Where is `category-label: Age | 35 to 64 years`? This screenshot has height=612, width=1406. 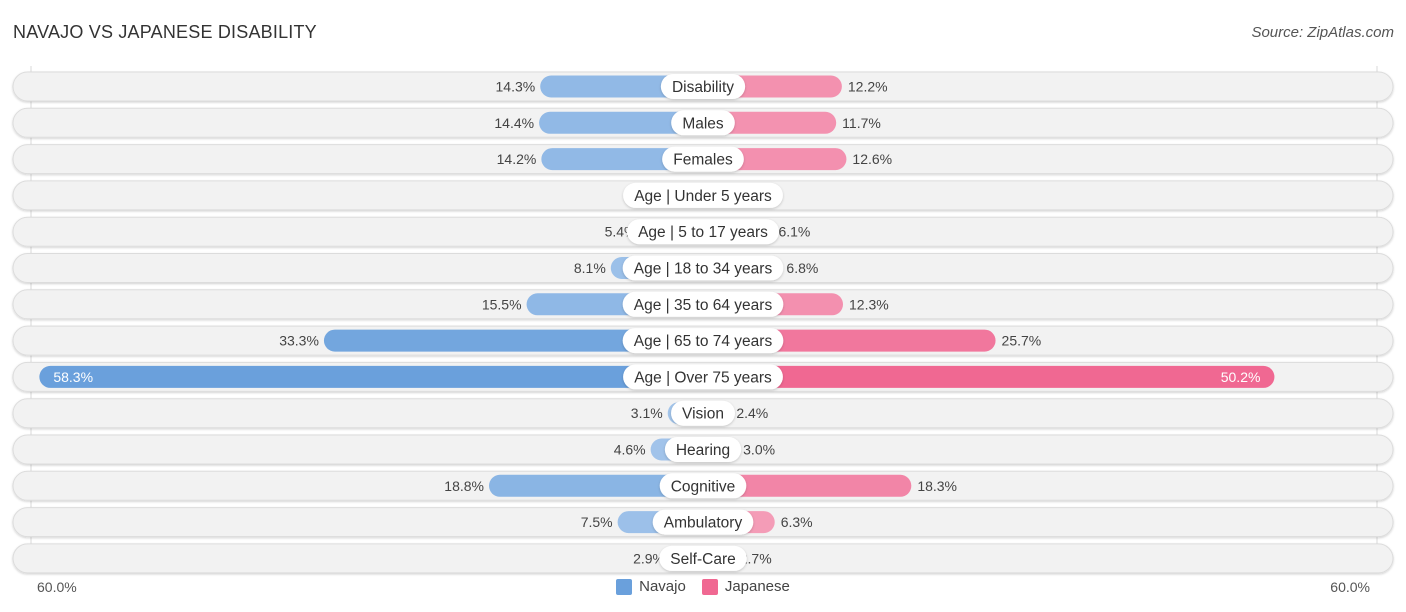 category-label: Age | 35 to 64 years is located at coordinates (703, 305).